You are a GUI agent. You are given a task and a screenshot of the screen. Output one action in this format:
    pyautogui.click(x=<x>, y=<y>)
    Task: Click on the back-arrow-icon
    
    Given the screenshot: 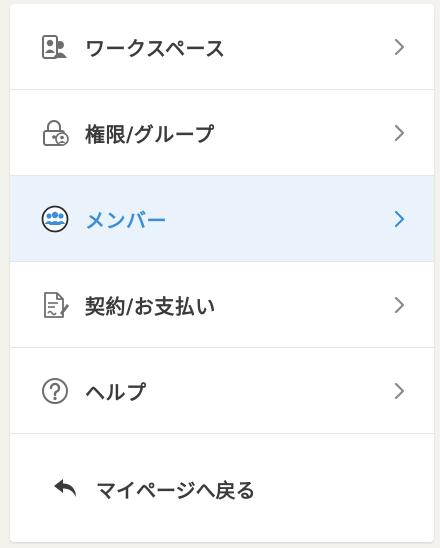 What is the action you would take?
    pyautogui.click(x=65, y=488)
    